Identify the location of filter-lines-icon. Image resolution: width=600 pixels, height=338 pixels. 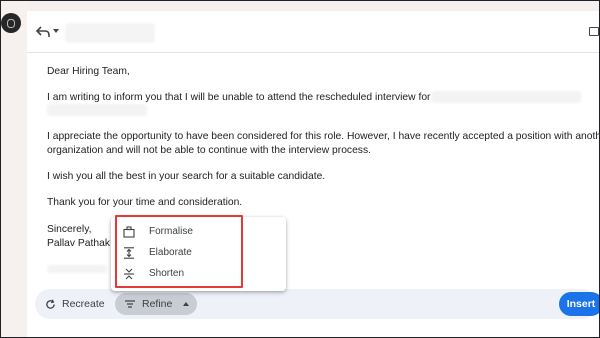
(130, 304).